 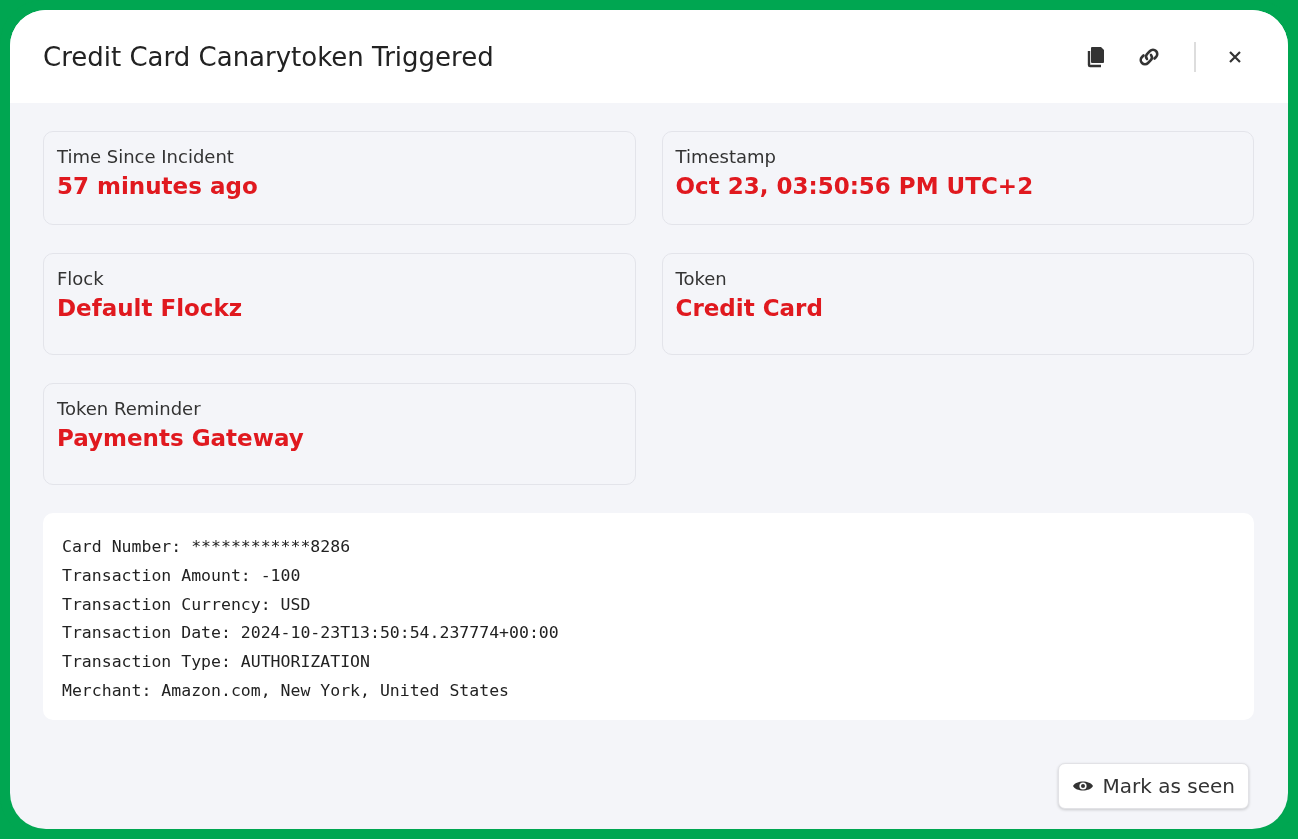 What do you see at coordinates (207, 547) in the screenshot?
I see `detail-line: Card Number: ************8286` at bounding box center [207, 547].